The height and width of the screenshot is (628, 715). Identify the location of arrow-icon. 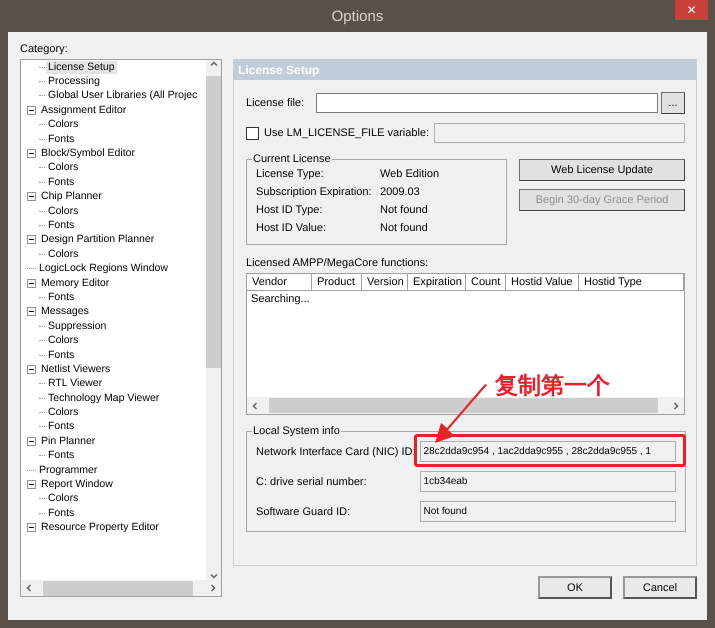
(461, 414).